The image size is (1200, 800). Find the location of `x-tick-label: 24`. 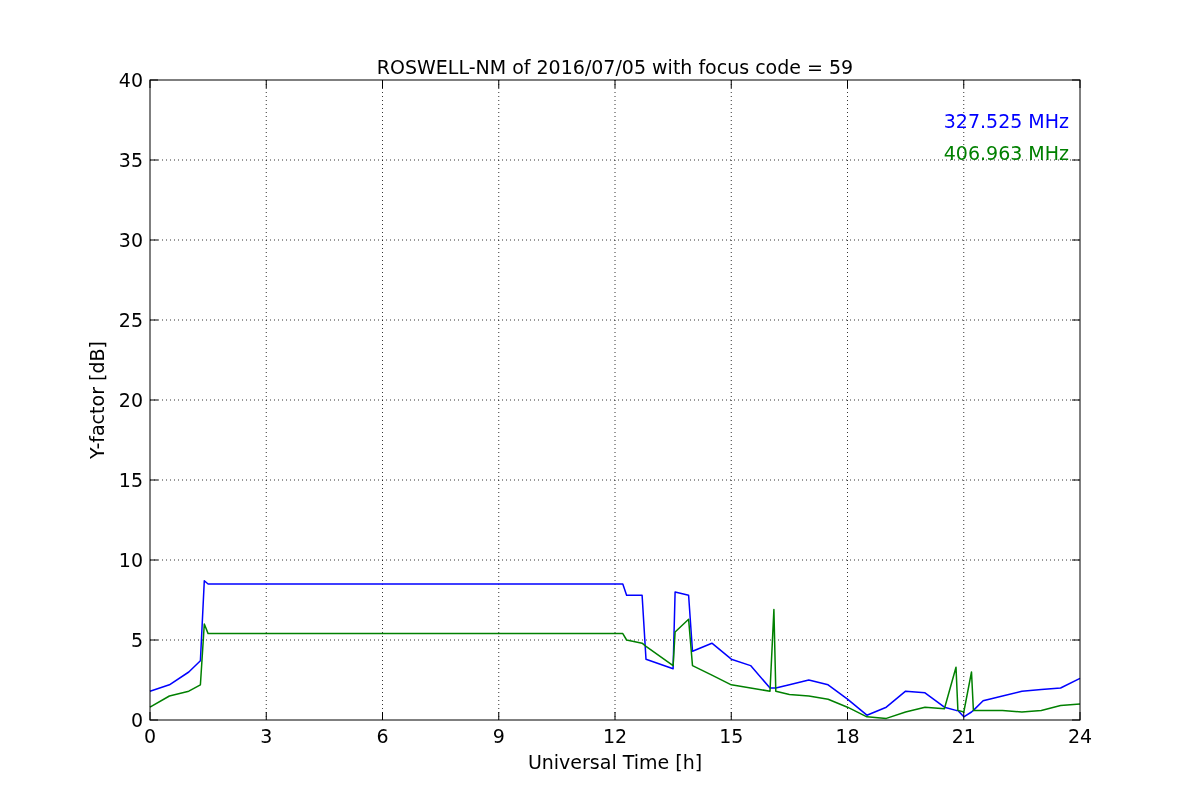

x-tick-label: 24 is located at coordinates (1080, 736).